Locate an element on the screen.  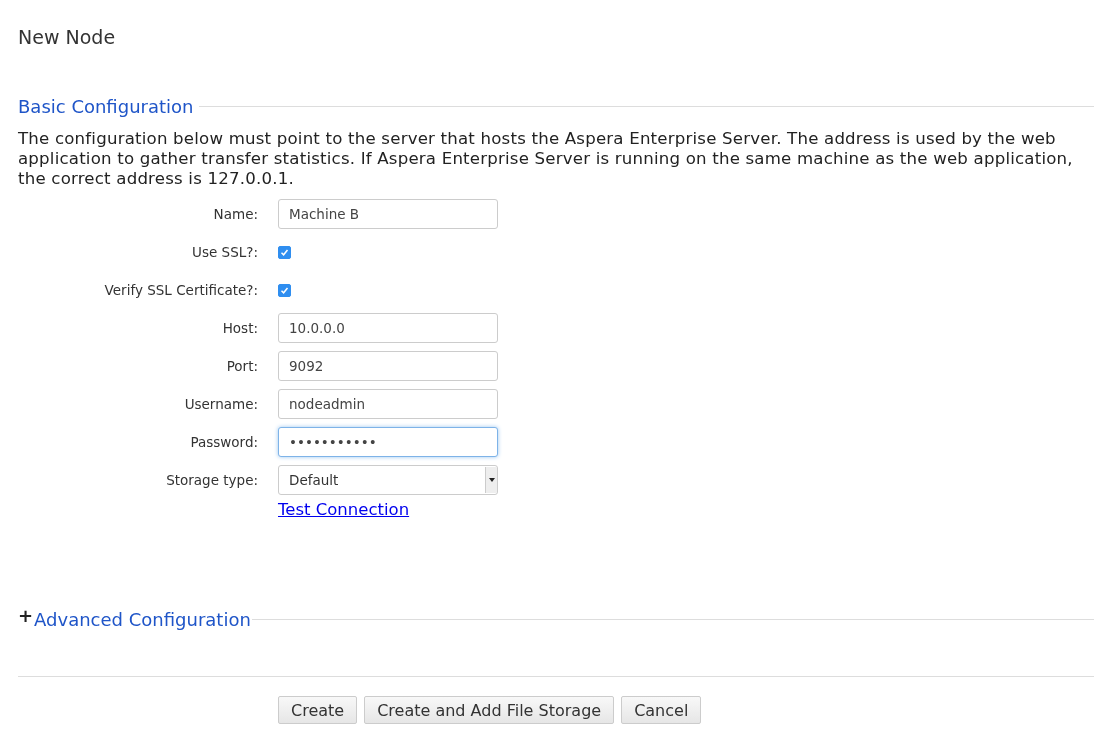
field-label: Username: is located at coordinates (221, 404).